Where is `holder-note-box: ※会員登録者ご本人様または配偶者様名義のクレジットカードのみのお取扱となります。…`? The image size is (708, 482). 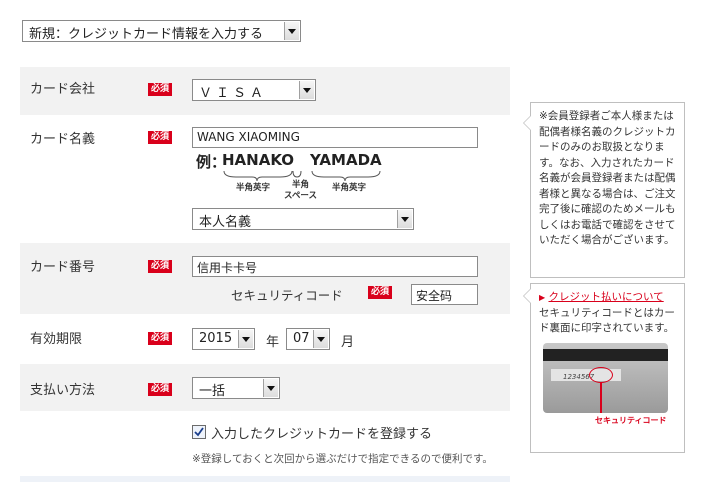 holder-note-box: ※会員登録者ご本人様または配偶者様名義のクレジットカードのみのお取扱となります。… is located at coordinates (604, 190).